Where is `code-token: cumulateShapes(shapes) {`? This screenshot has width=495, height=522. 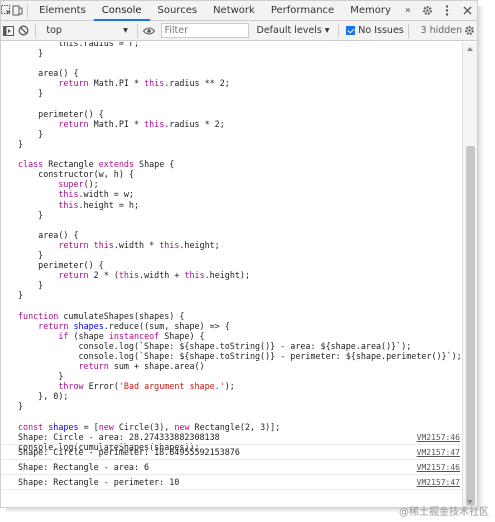 code-token: cumulateShapes(shapes) { is located at coordinates (121, 315).